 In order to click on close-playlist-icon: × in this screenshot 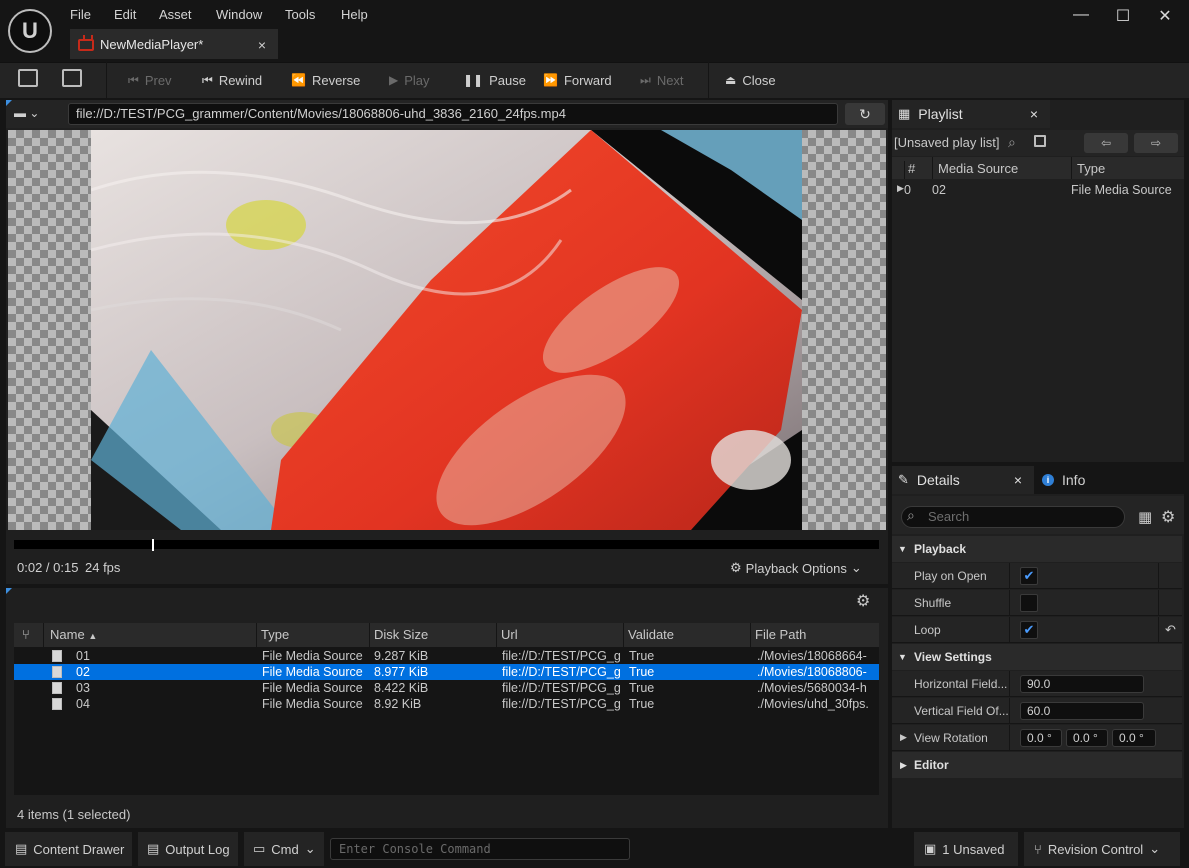, I will do `click(1034, 114)`.